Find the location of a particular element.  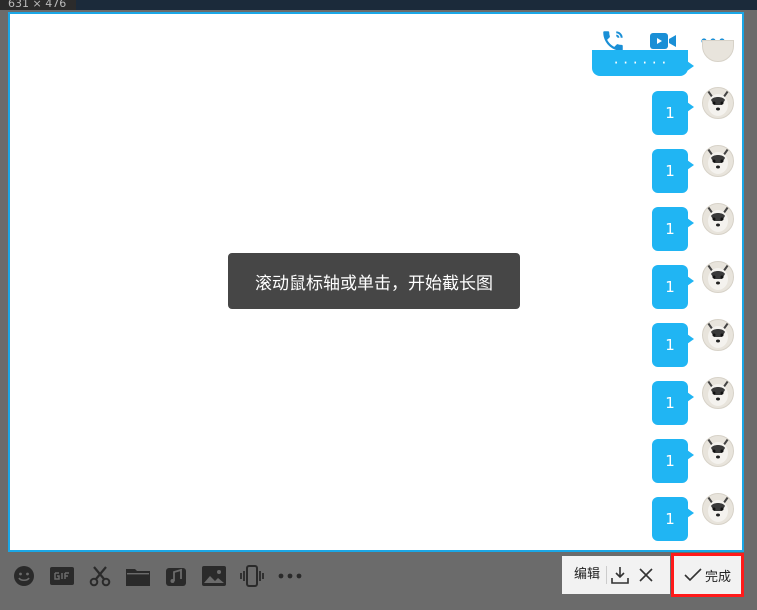

download-icon is located at coordinates (620, 575).